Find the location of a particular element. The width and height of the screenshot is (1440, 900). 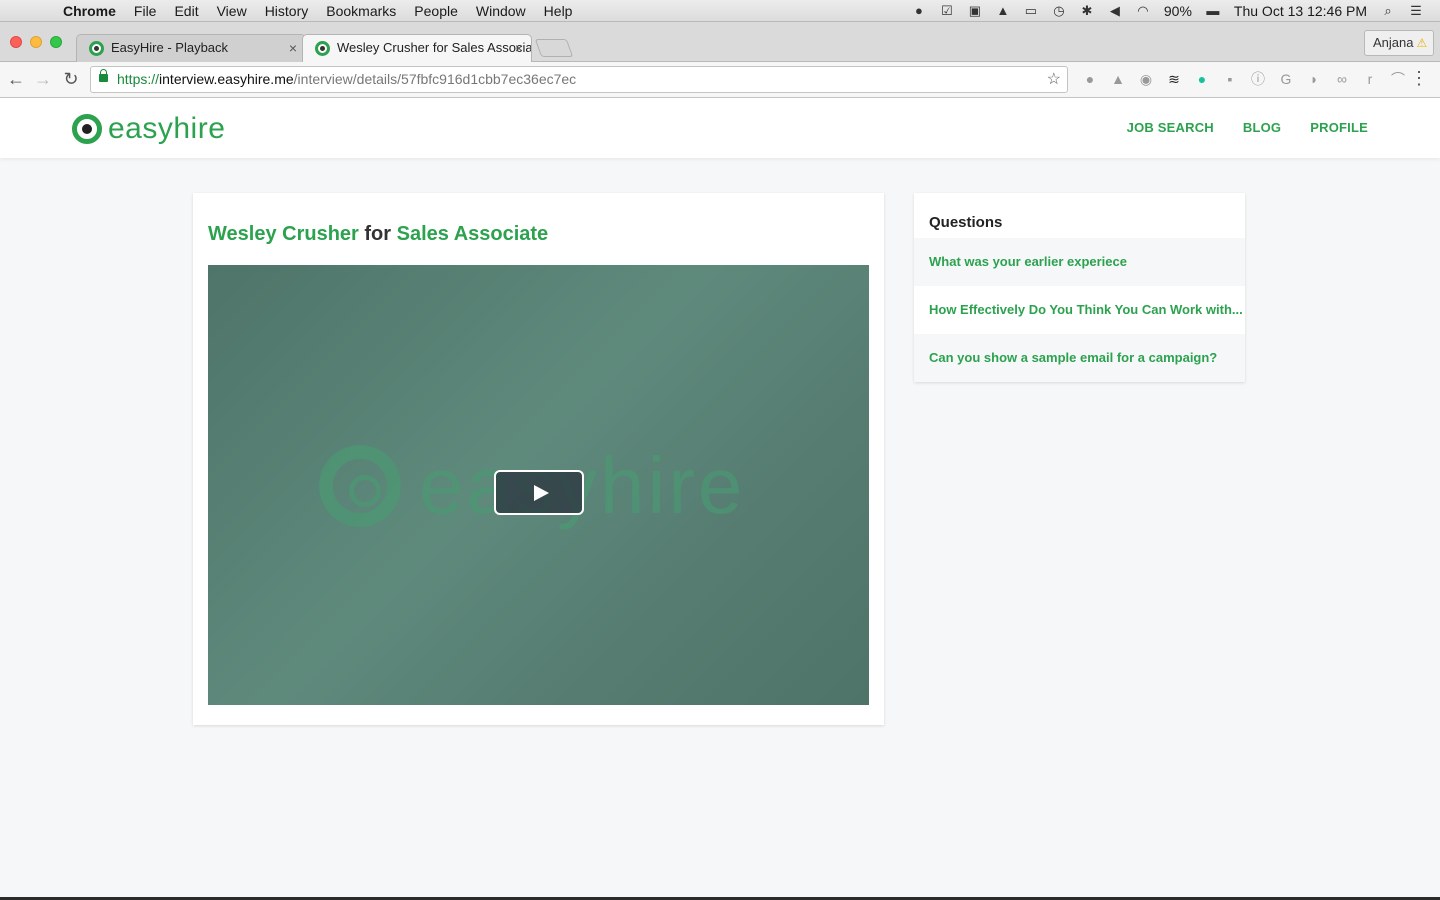

square-extension-icon: ▪ is located at coordinates (1230, 79).